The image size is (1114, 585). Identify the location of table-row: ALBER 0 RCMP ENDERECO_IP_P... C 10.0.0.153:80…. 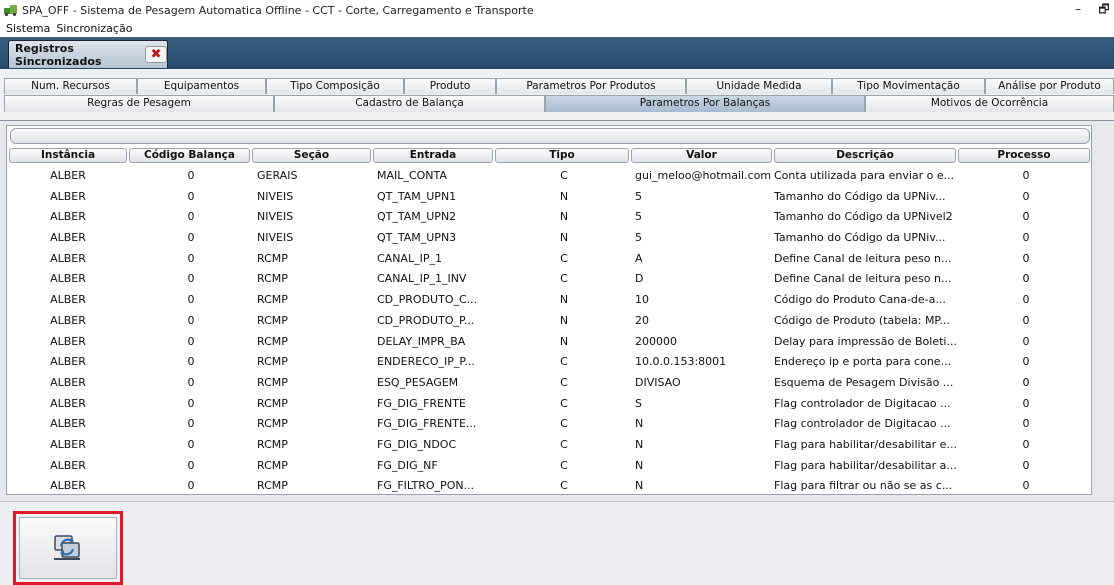
(549, 362).